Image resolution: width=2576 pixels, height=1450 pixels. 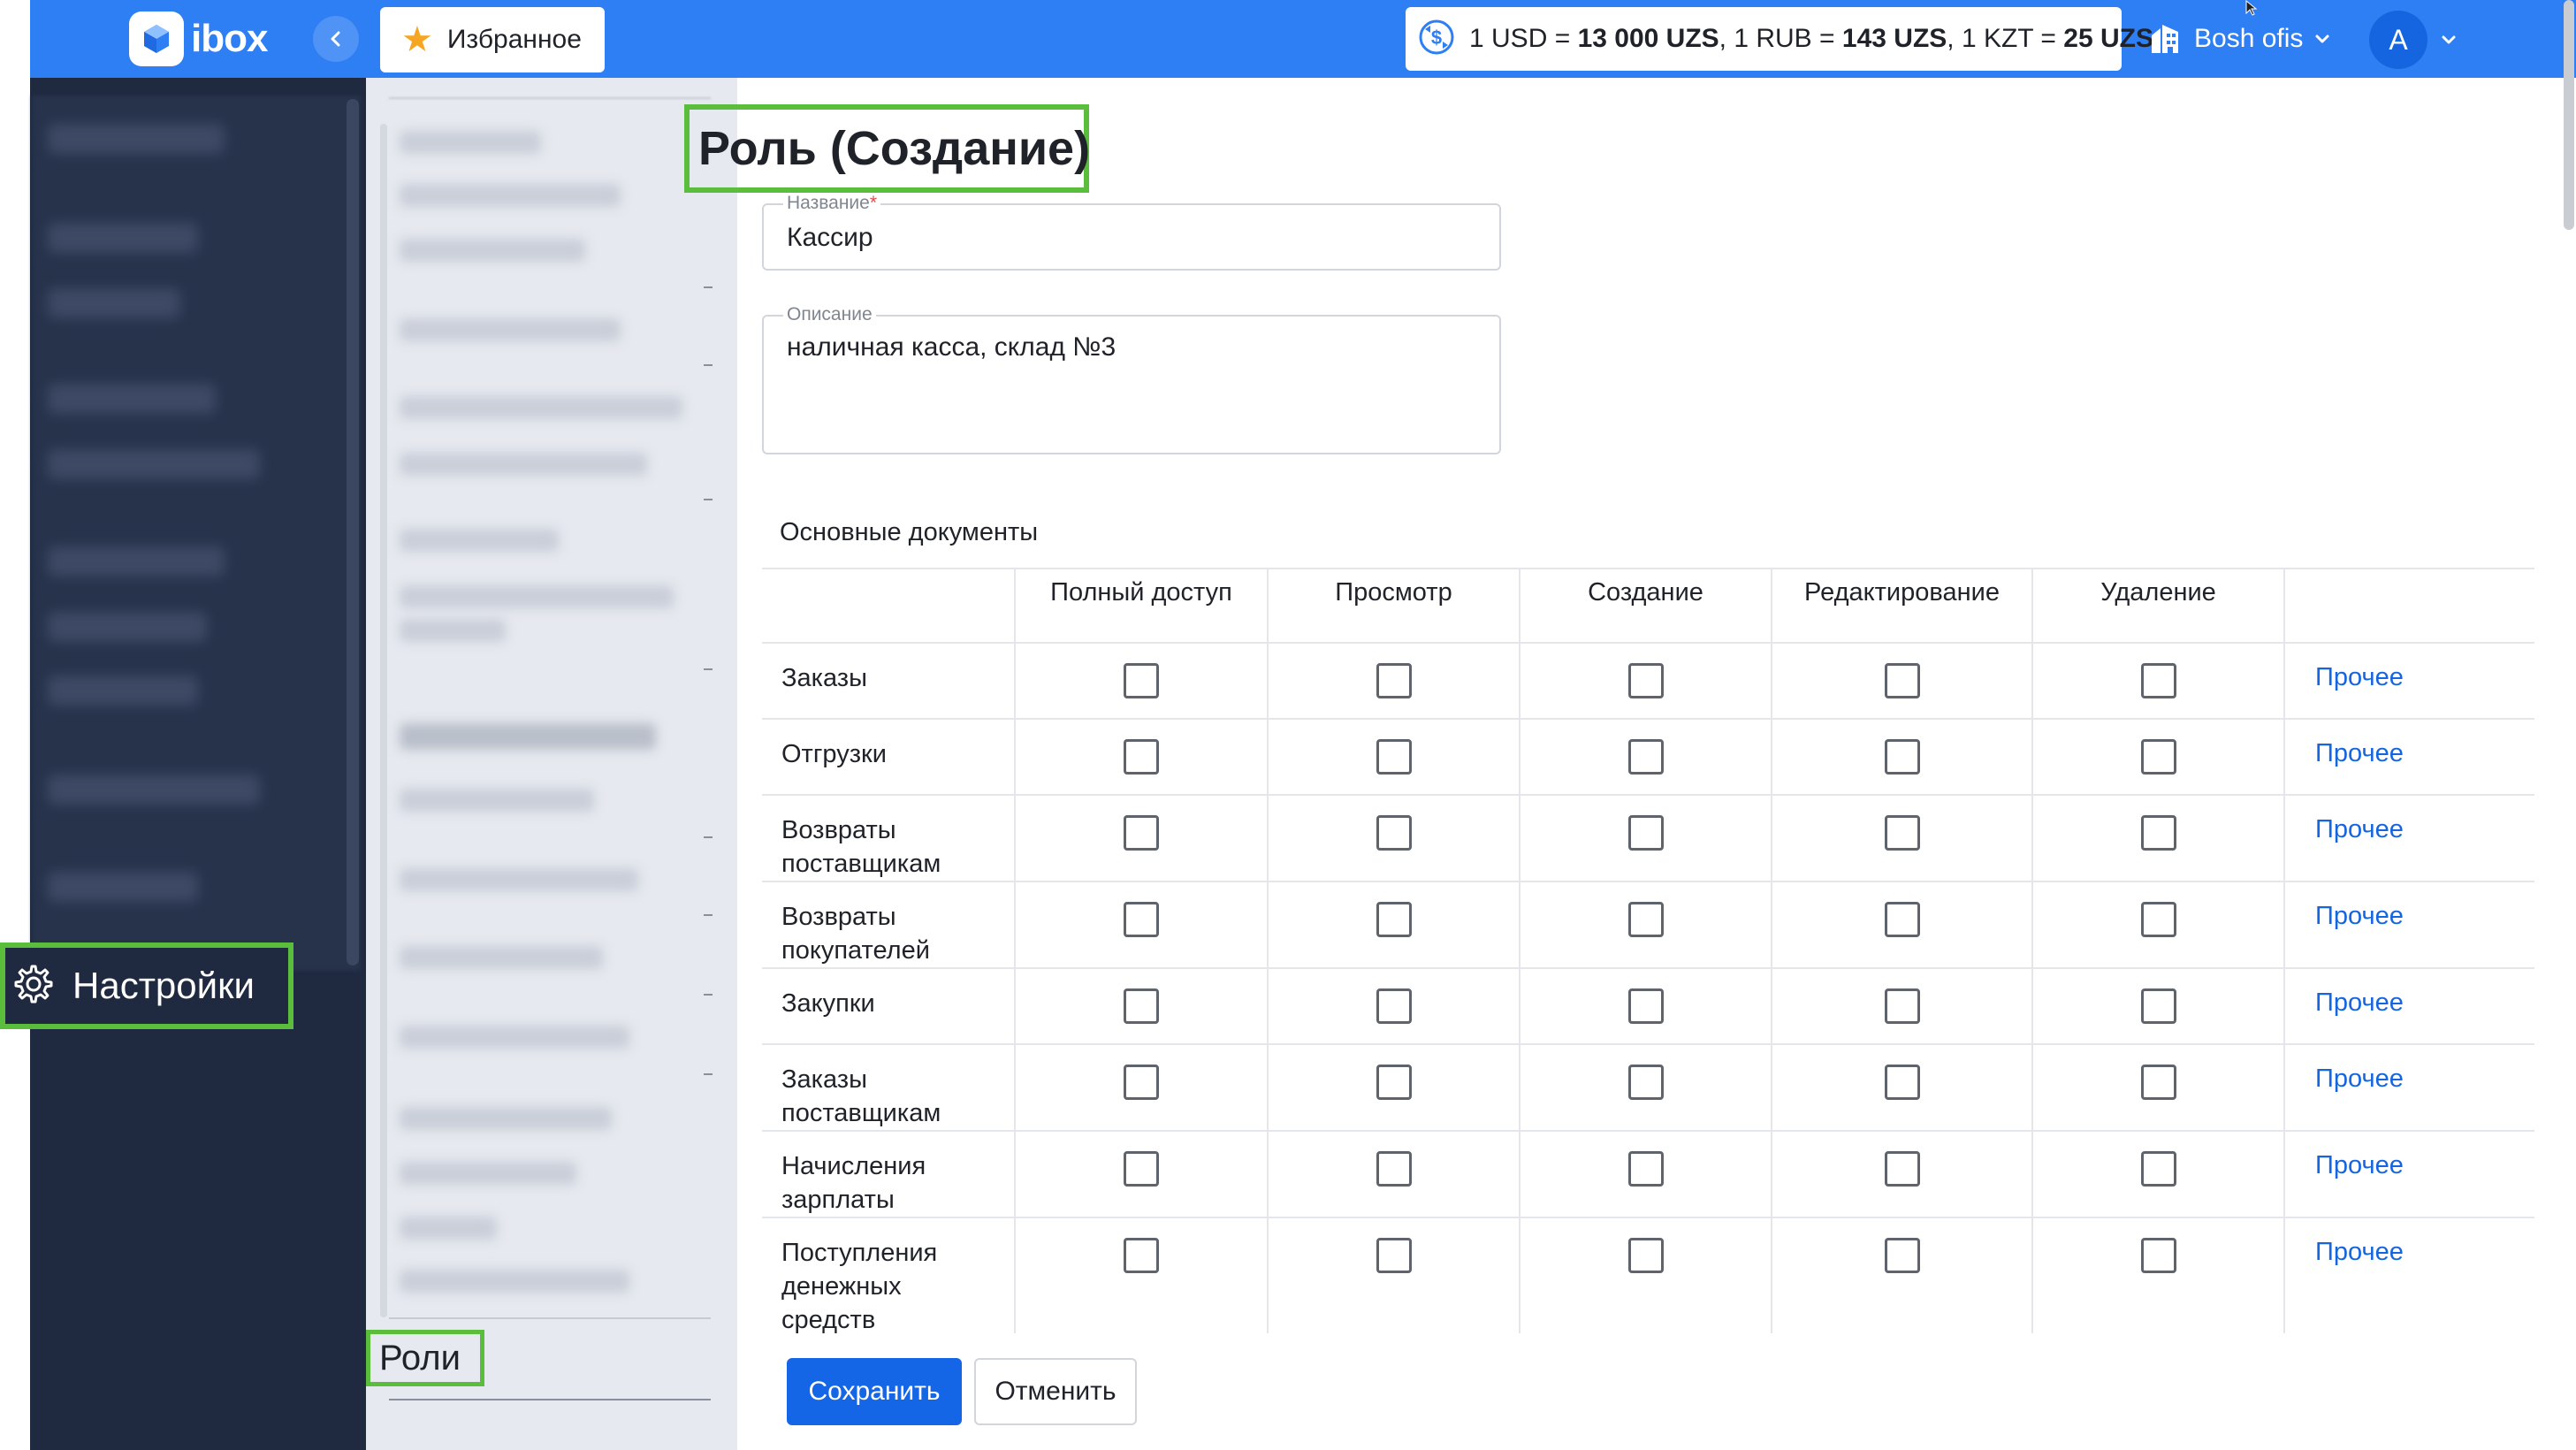 I want to click on chevron-down-icon, so click(x=2449, y=40).